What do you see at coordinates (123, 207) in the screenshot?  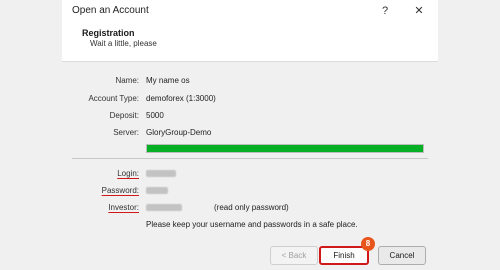 I see `investor-label: Investor:` at bounding box center [123, 207].